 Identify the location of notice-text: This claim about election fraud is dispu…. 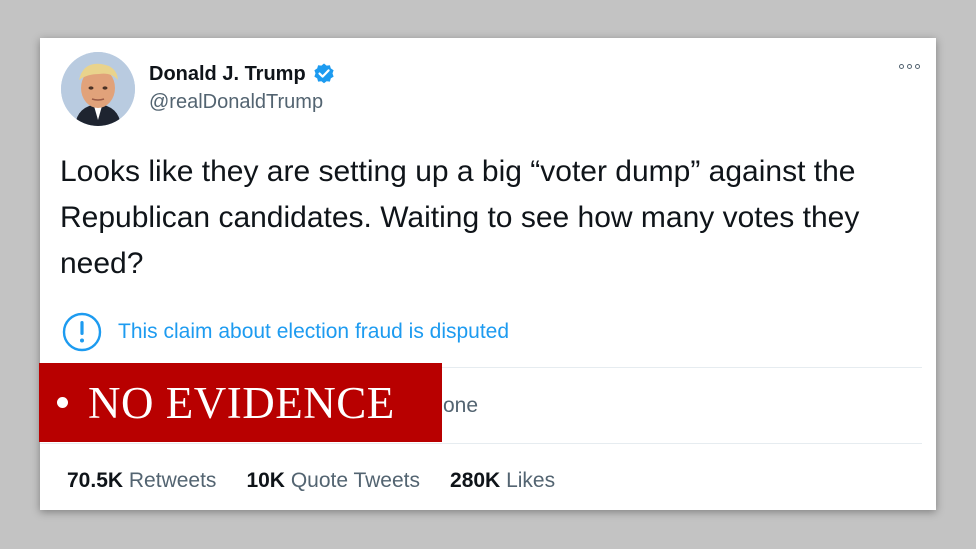
(313, 332).